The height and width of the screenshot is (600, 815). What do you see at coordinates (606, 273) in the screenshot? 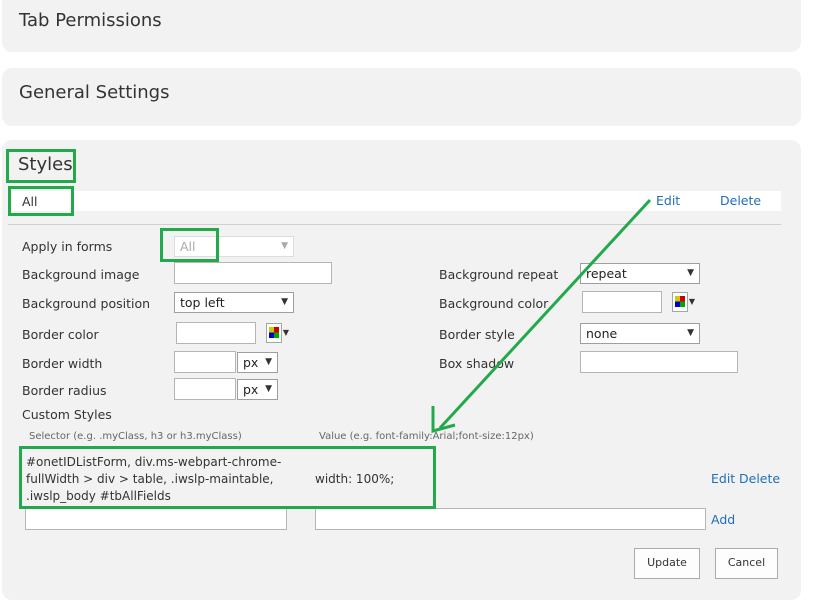
I see `background-repeat-value: repeat` at bounding box center [606, 273].